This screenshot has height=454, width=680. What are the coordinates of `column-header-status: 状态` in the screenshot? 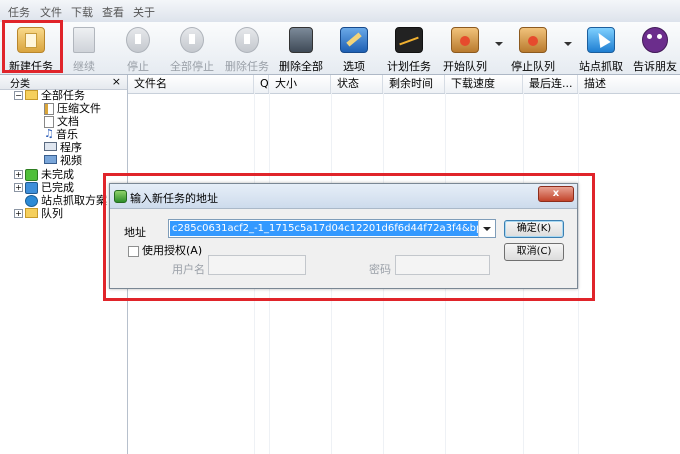 It's located at (357, 84).